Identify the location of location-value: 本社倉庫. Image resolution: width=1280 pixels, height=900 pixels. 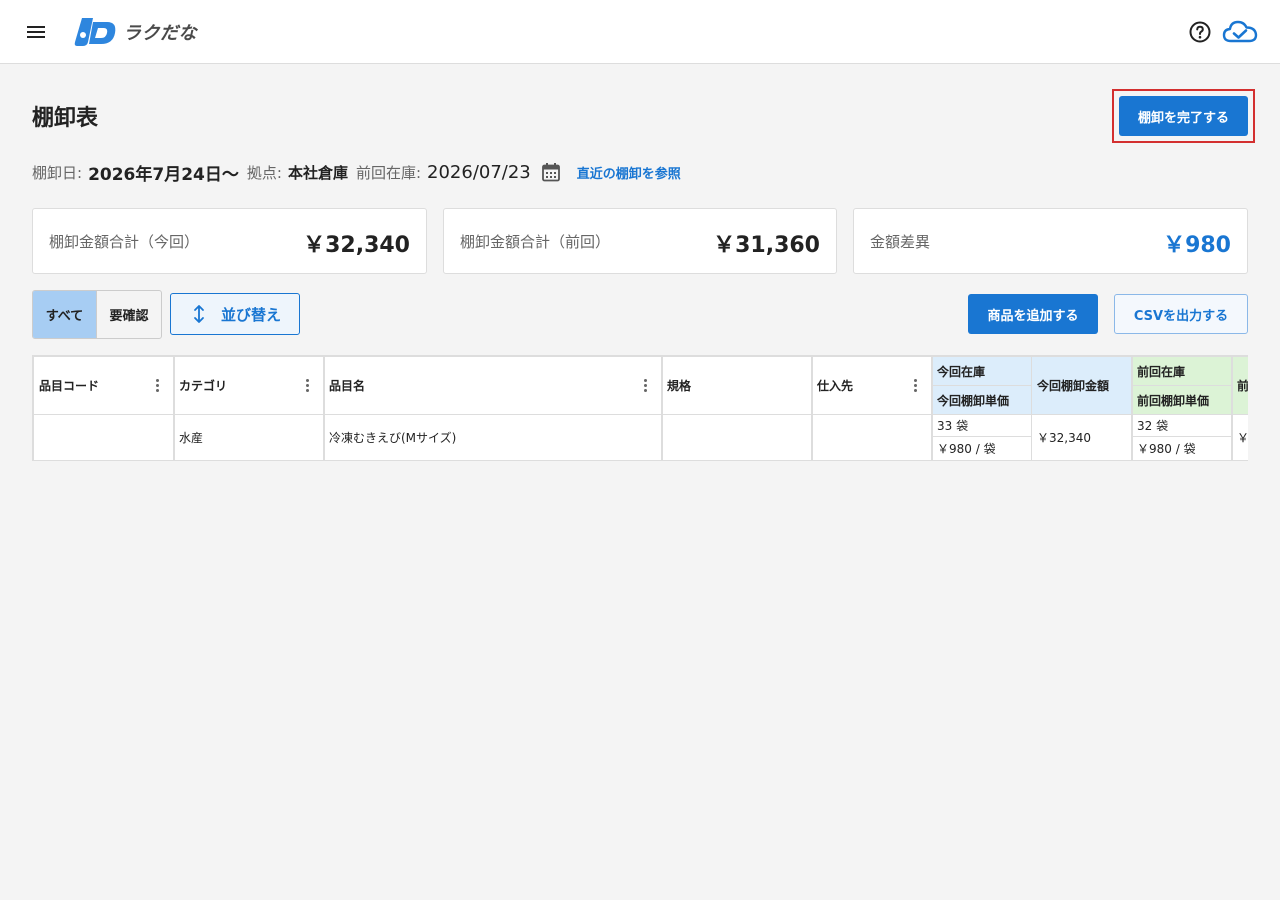
(317, 172).